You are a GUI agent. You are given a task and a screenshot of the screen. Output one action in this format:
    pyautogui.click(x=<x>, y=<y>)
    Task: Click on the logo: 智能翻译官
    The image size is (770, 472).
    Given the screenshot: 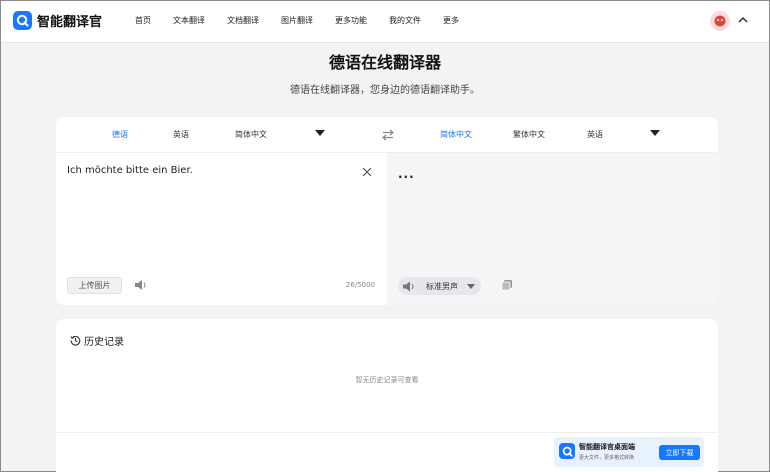 What is the action you would take?
    pyautogui.click(x=57, y=20)
    